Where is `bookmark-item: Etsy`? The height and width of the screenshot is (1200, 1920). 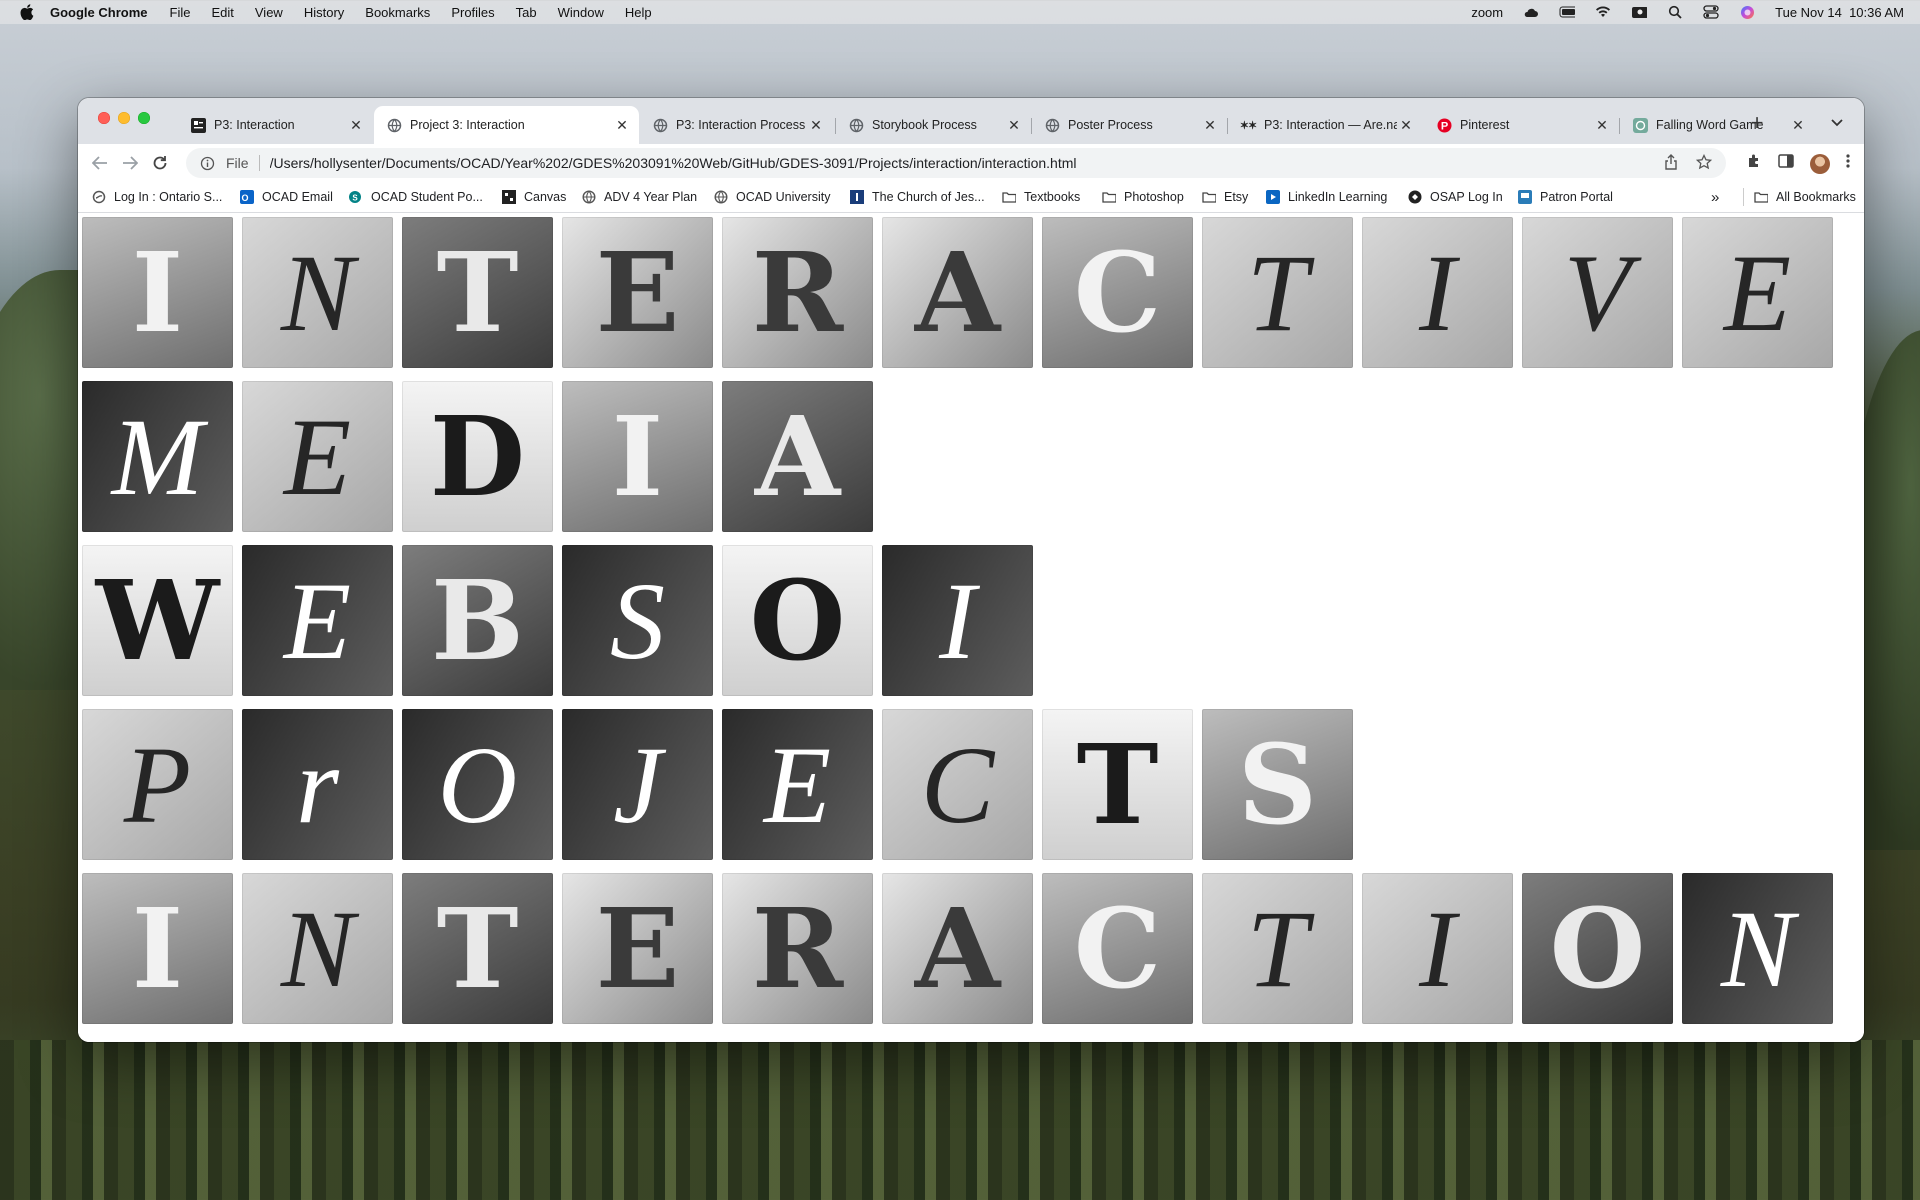
bookmark-item: Etsy is located at coordinates (1225, 197).